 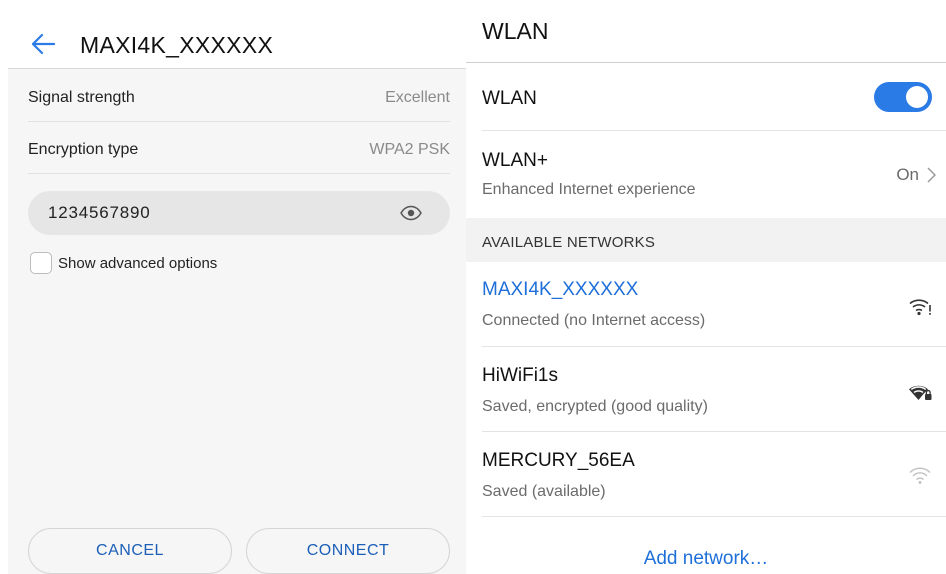 I want to click on wlan-toggle-label: WLAN, so click(x=509, y=98).